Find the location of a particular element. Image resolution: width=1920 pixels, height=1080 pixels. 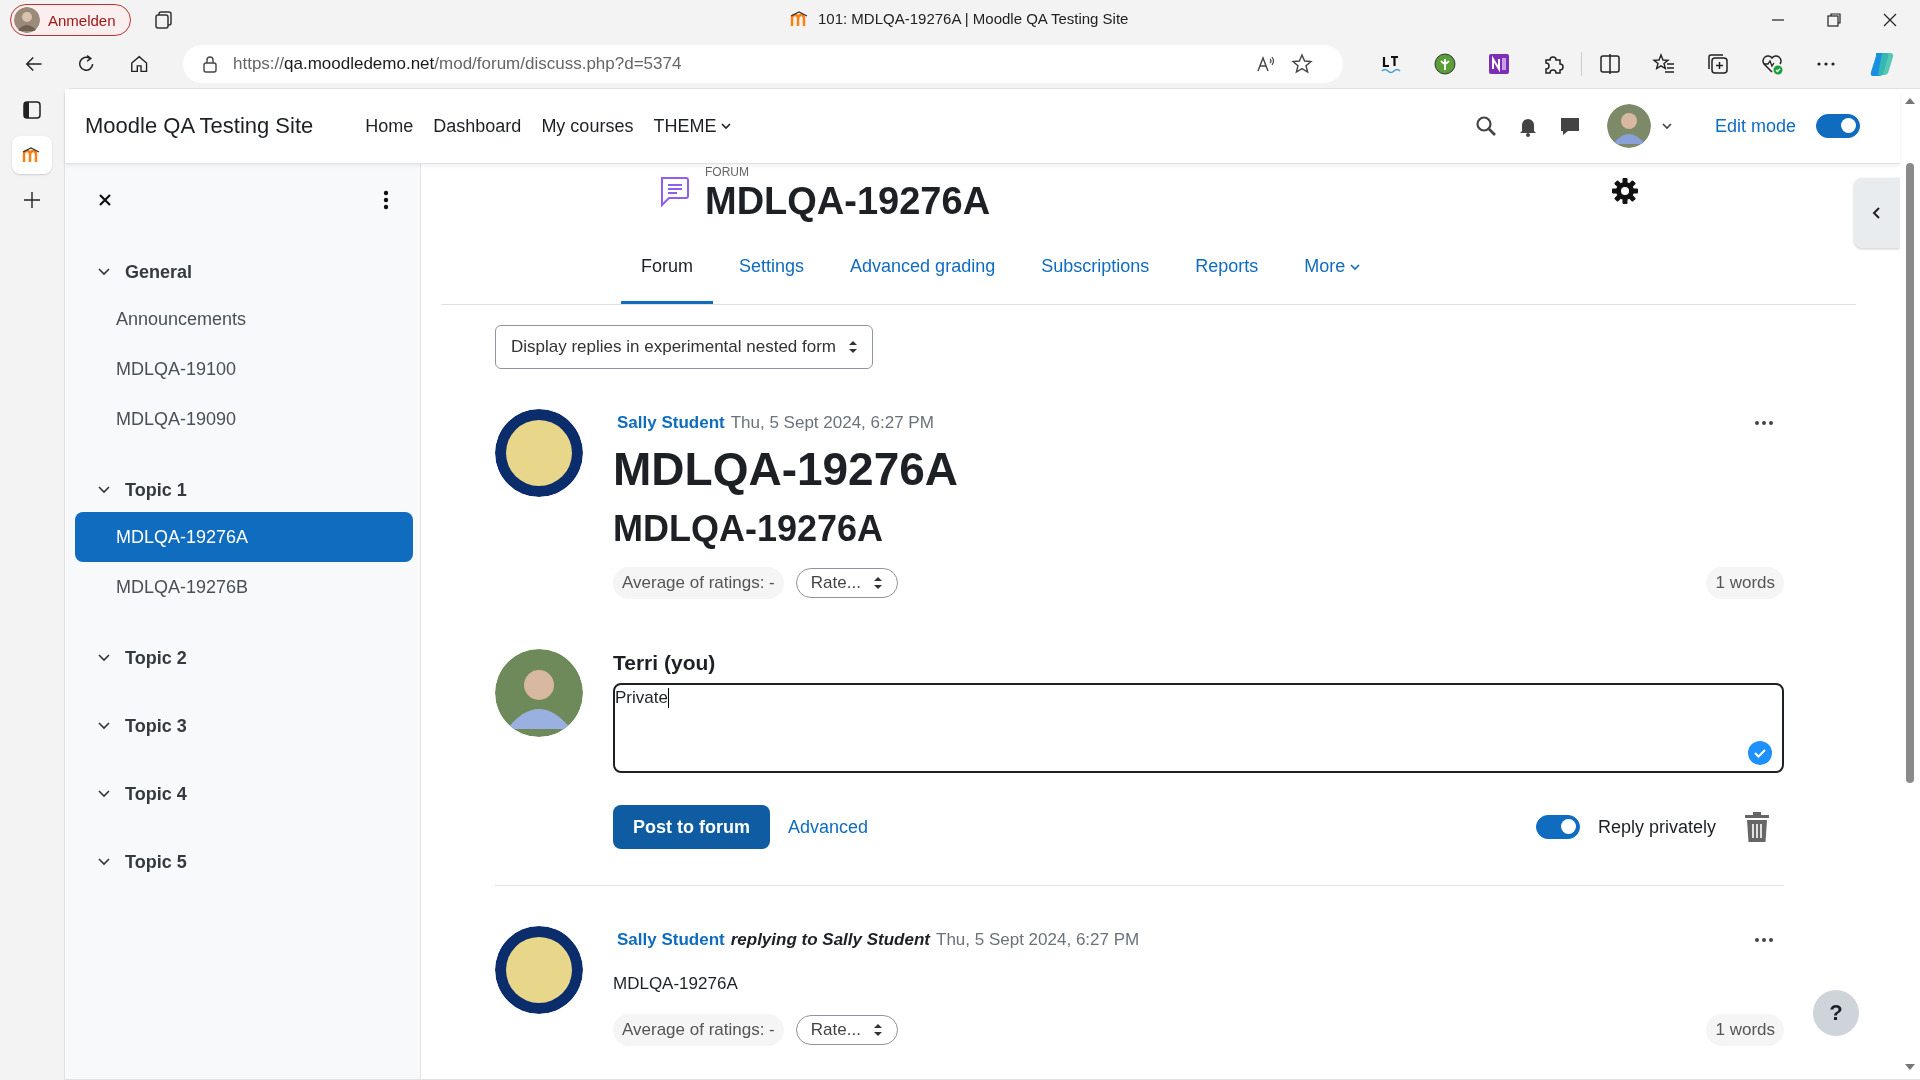

window-title: 101: MDLQA-19276A | Moodle QA Testing Site is located at coordinates (973, 18).